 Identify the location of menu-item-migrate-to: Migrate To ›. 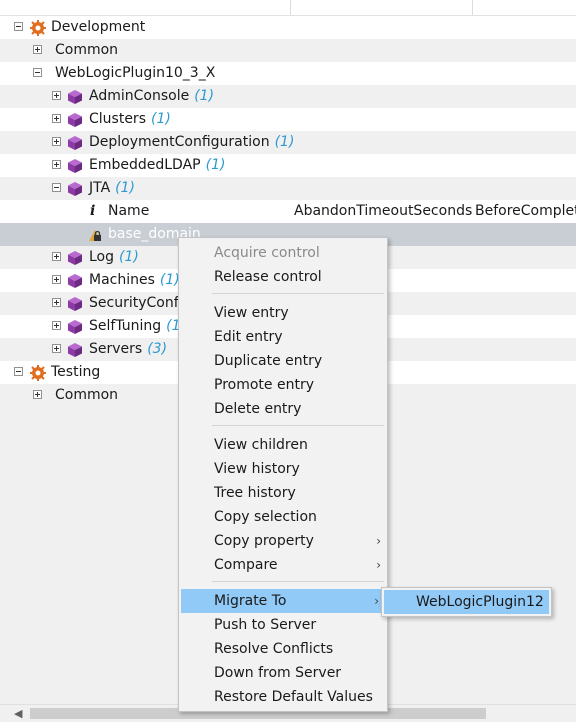
(283, 601).